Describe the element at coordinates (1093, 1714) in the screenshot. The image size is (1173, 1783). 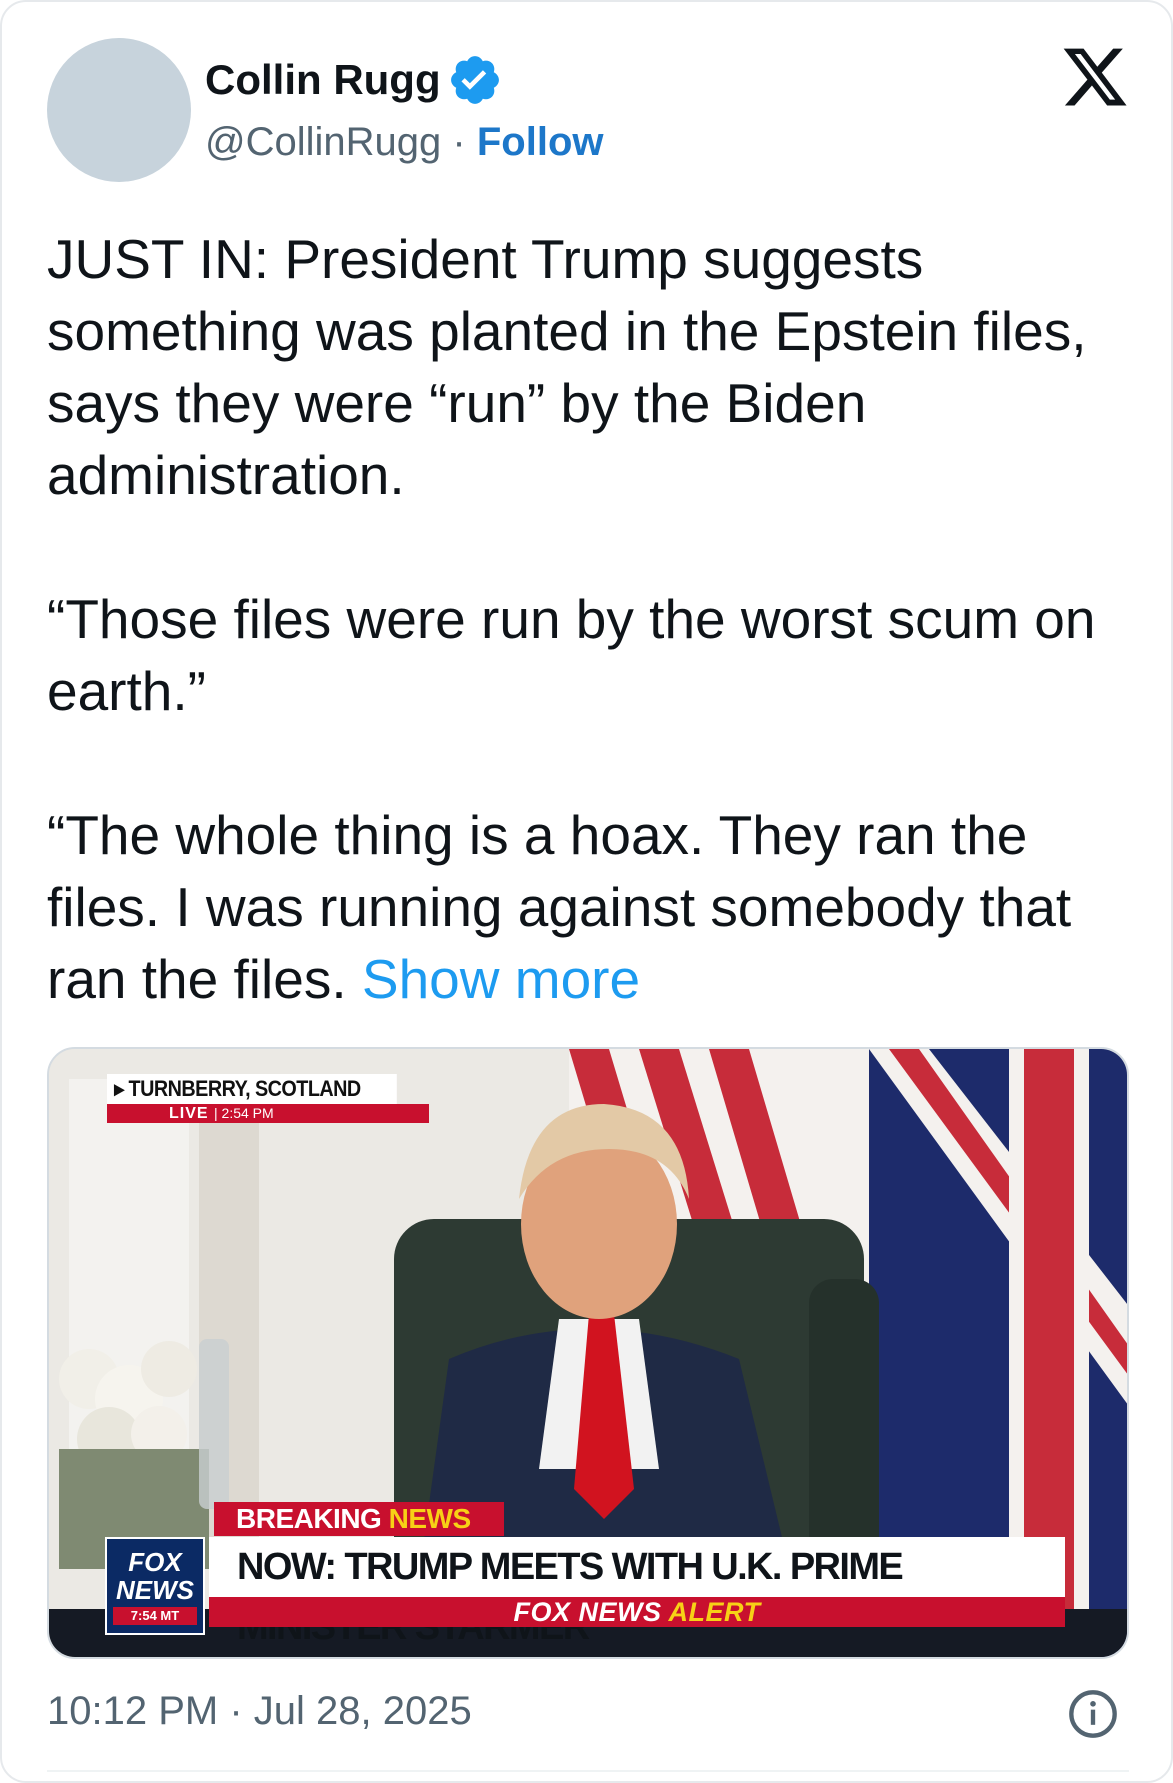
I see `info-icon` at that location.